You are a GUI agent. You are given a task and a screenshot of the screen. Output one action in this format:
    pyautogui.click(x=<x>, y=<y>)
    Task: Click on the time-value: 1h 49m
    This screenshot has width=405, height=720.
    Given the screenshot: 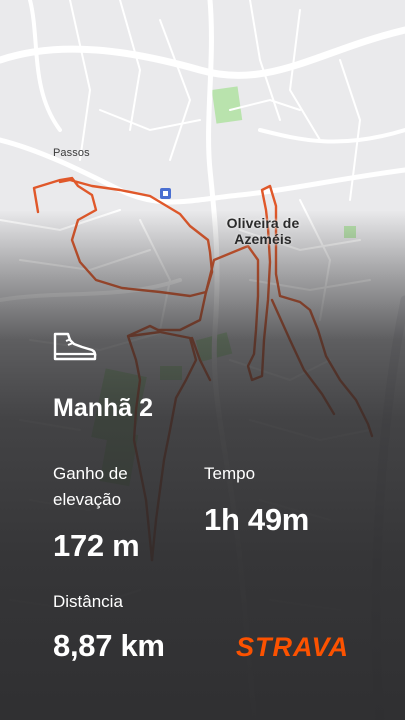 What is the action you would take?
    pyautogui.click(x=257, y=519)
    